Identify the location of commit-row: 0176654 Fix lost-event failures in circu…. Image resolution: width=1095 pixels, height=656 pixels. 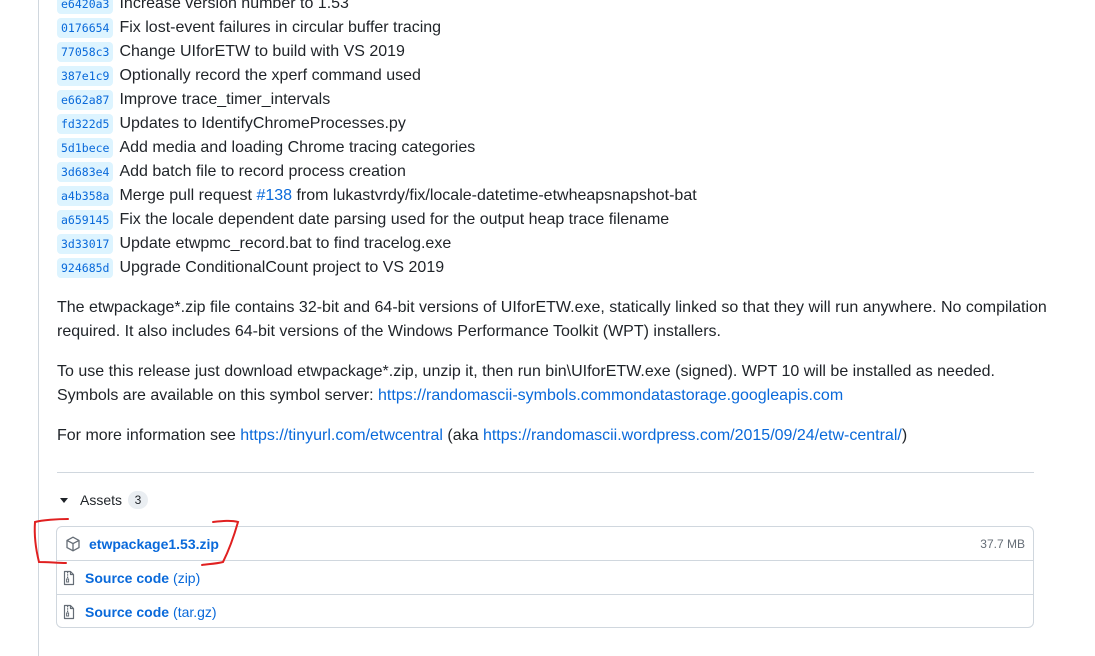
(377, 28).